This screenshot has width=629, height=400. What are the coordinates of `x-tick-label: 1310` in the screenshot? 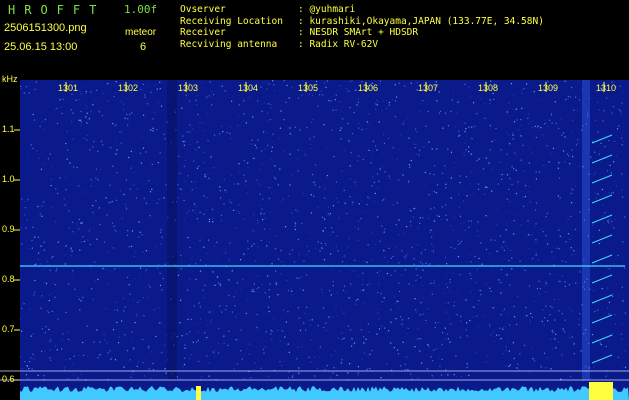 It's located at (606, 88).